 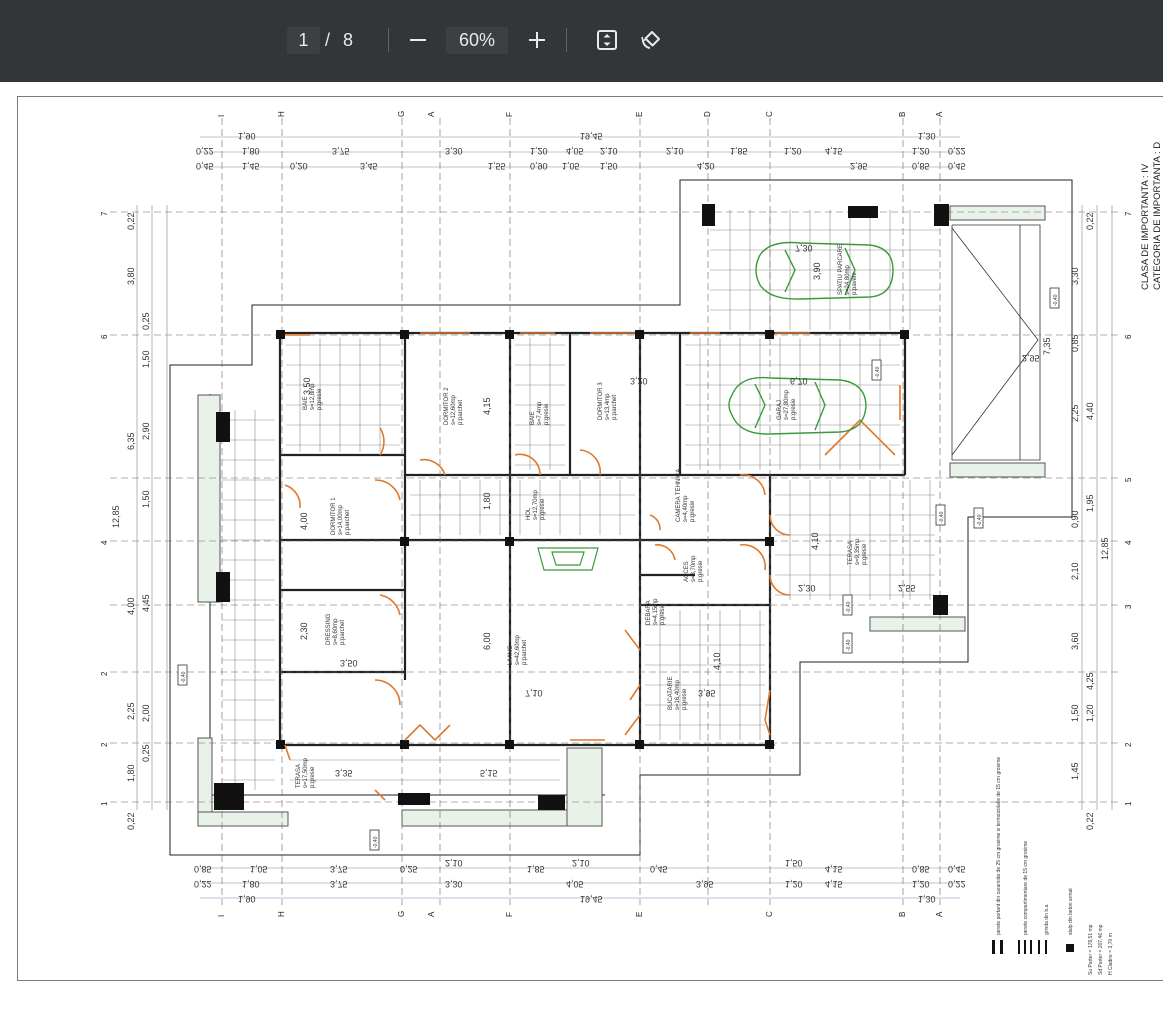 What do you see at coordinates (855, 283) in the screenshot?
I see `svg-text: p:pavele` at bounding box center [855, 283].